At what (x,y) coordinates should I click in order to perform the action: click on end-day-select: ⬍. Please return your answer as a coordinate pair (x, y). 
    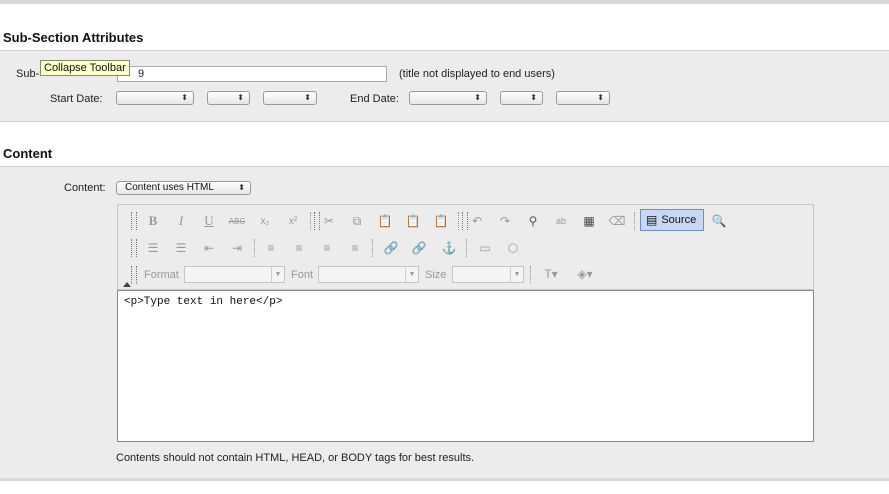
    Looking at the image, I should click on (521, 98).